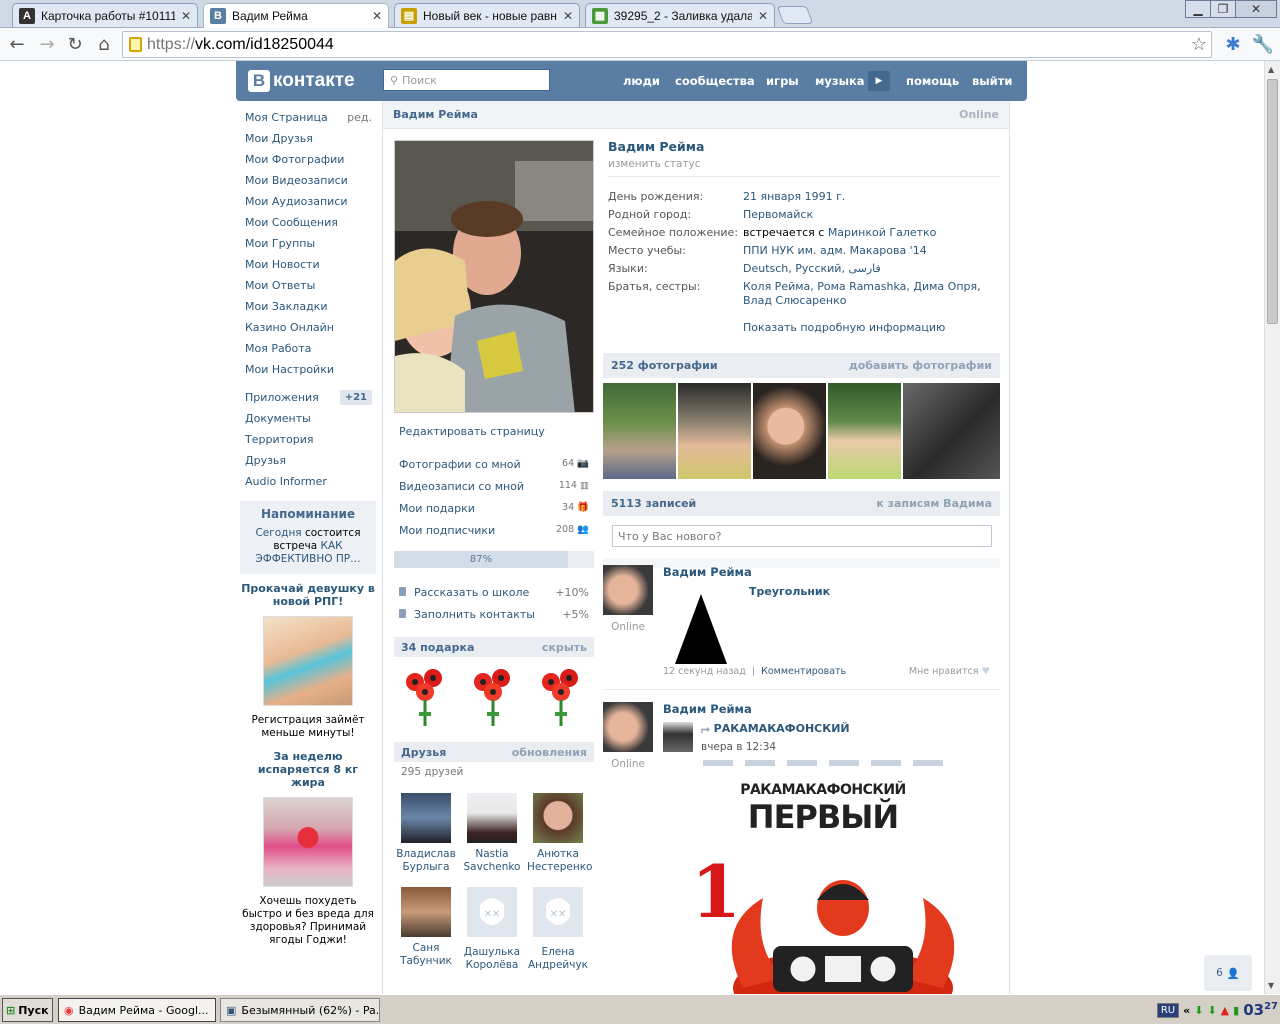  What do you see at coordinates (104, 44) in the screenshot?
I see `home-icon: ⌂` at bounding box center [104, 44].